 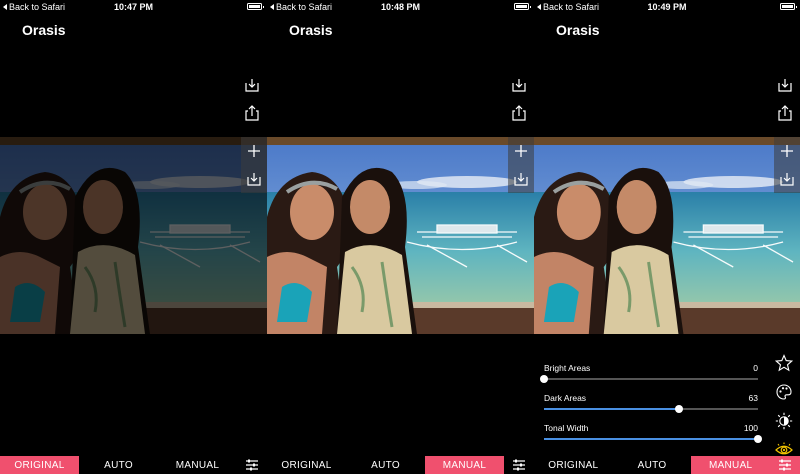 I want to click on status-bar: Back to Safari 10:48 PM, so click(x=400, y=7).